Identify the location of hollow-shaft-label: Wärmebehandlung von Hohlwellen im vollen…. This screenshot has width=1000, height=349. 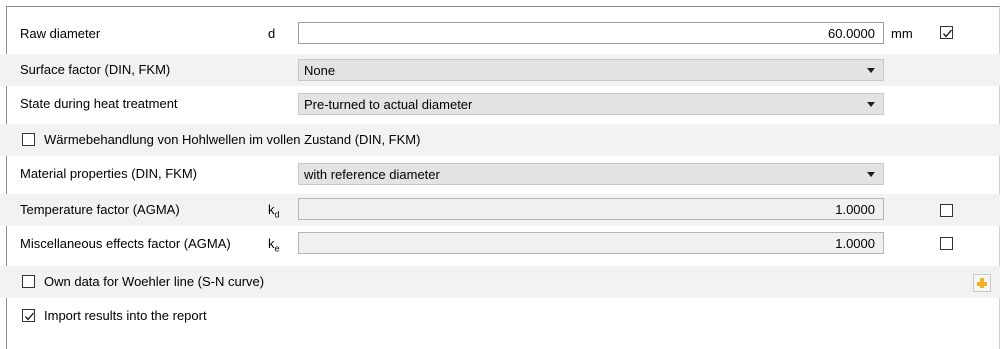
(232, 139).